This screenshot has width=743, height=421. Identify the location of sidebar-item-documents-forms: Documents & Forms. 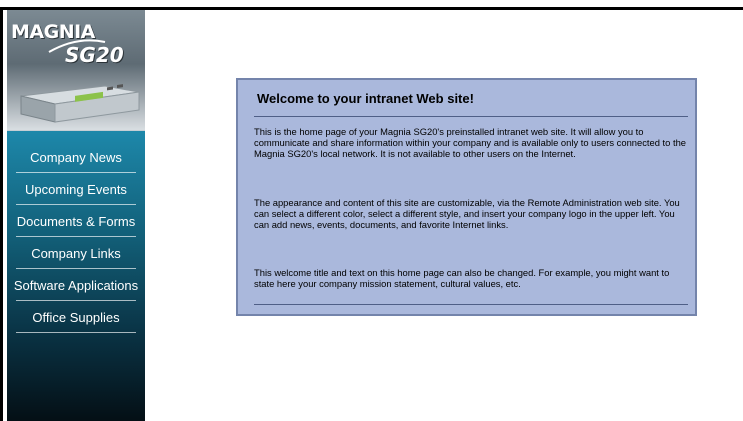
(76, 221).